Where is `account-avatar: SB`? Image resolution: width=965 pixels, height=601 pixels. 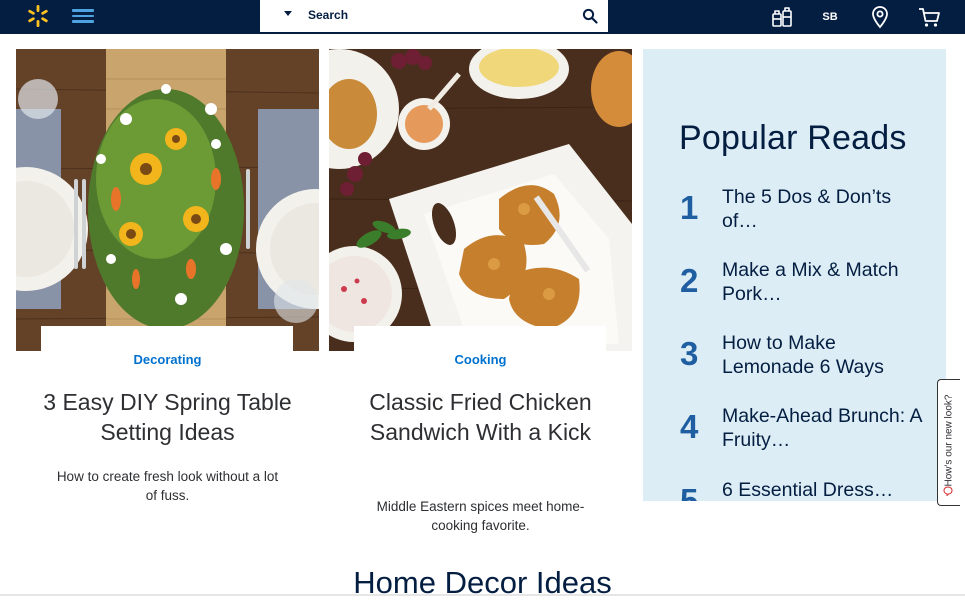
account-avatar: SB is located at coordinates (830, 17).